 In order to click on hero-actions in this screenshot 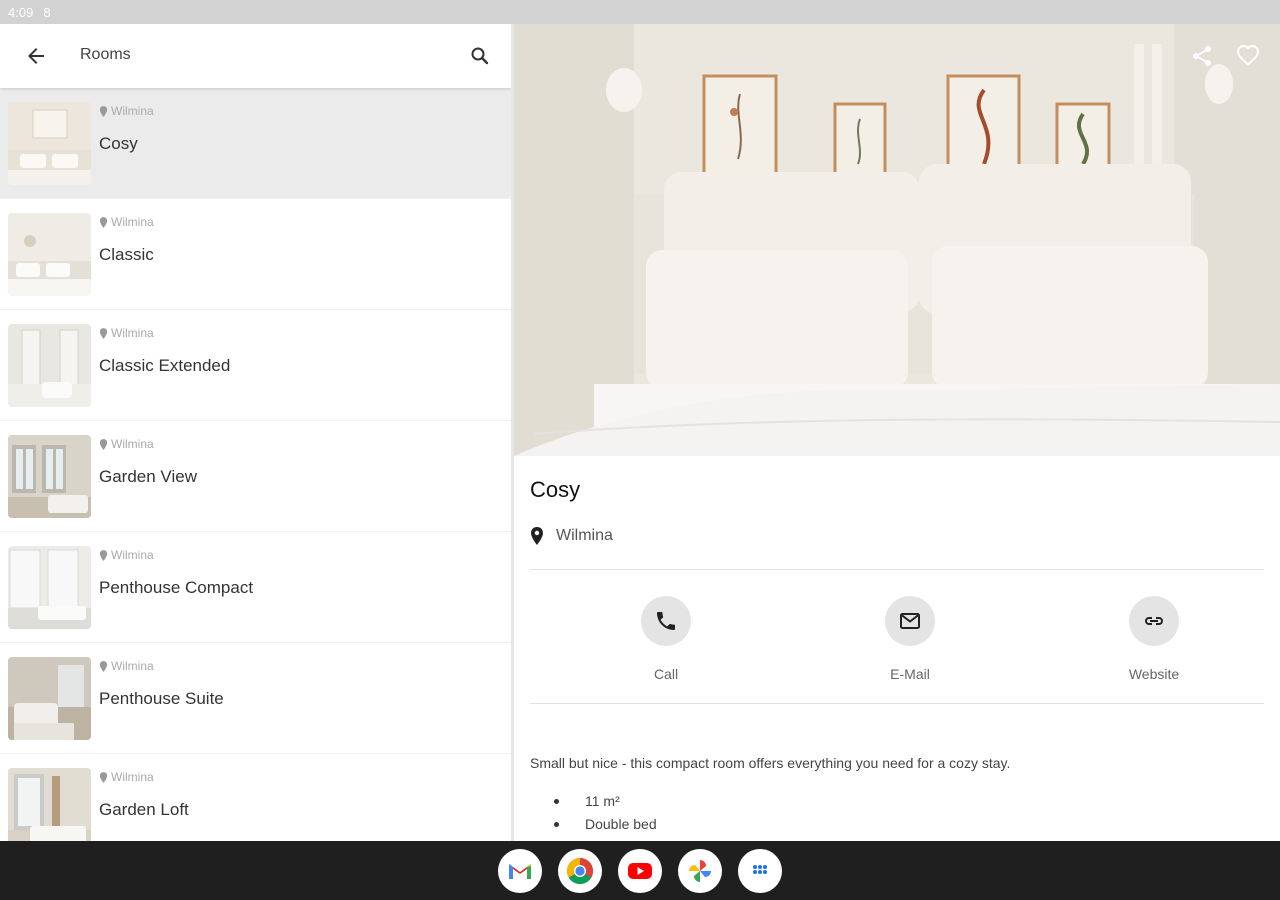, I will do `click(1225, 56)`.